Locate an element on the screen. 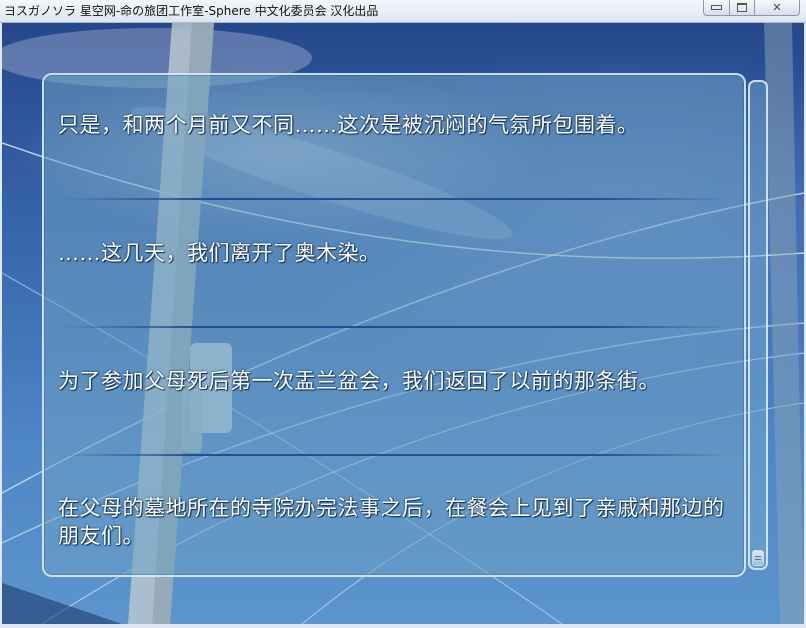 Image resolution: width=806 pixels, height=628 pixels. window-titlebar: ヨスガノソラ 星空网-命の旅团工作室-Sphere 中文化委员会 汉化出品 ✕ is located at coordinates (403, 11).